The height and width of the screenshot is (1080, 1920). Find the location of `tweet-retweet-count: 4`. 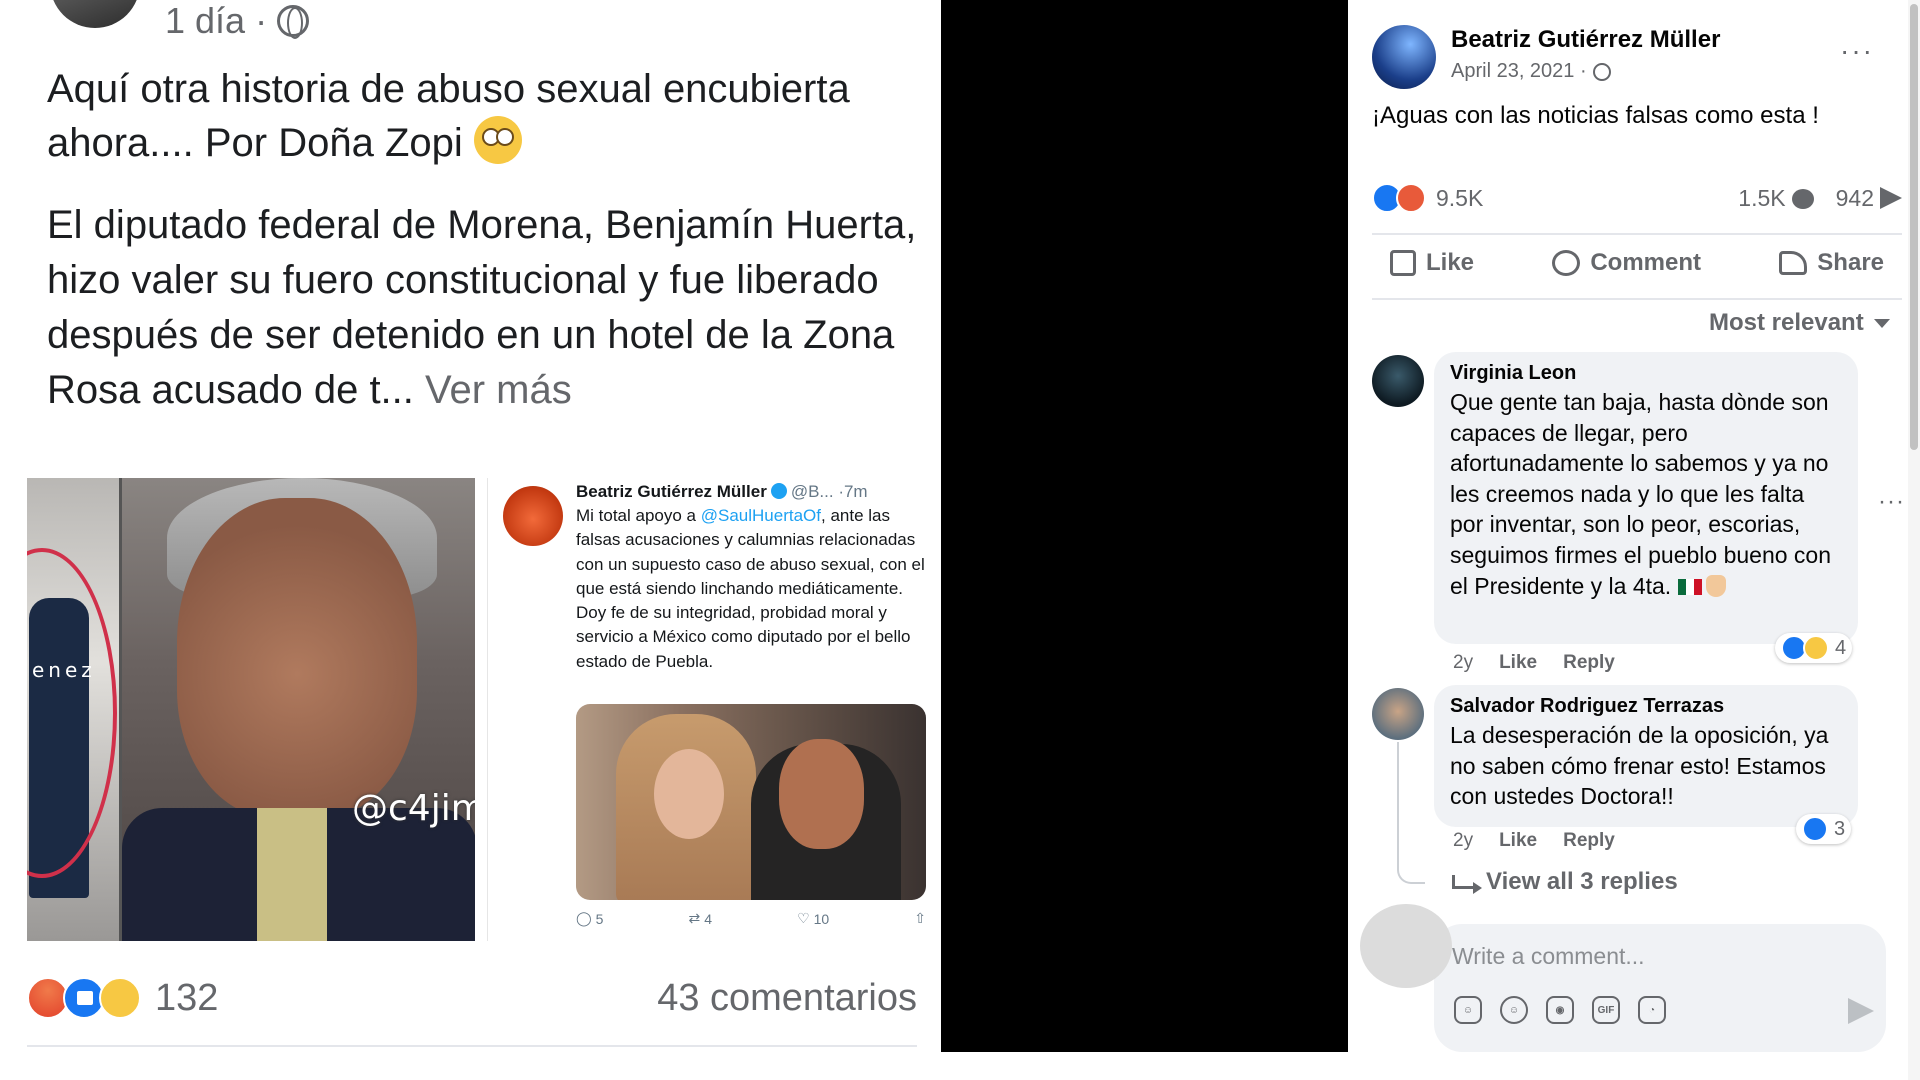

tweet-retweet-count: 4 is located at coordinates (708, 918).